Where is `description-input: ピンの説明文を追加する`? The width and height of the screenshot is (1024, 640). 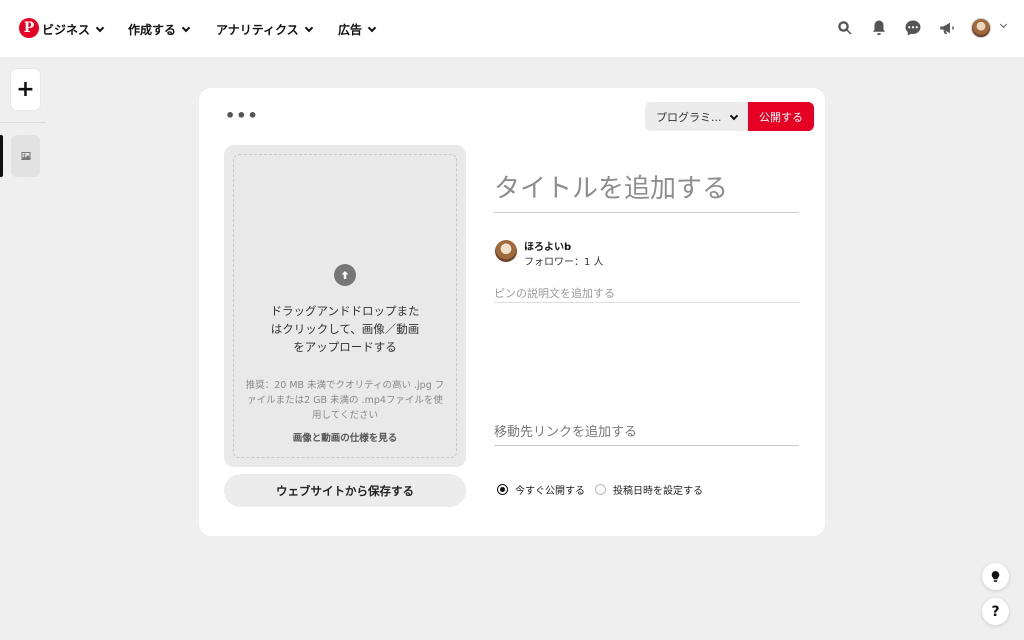 description-input: ピンの説明文を追加する is located at coordinates (646, 294).